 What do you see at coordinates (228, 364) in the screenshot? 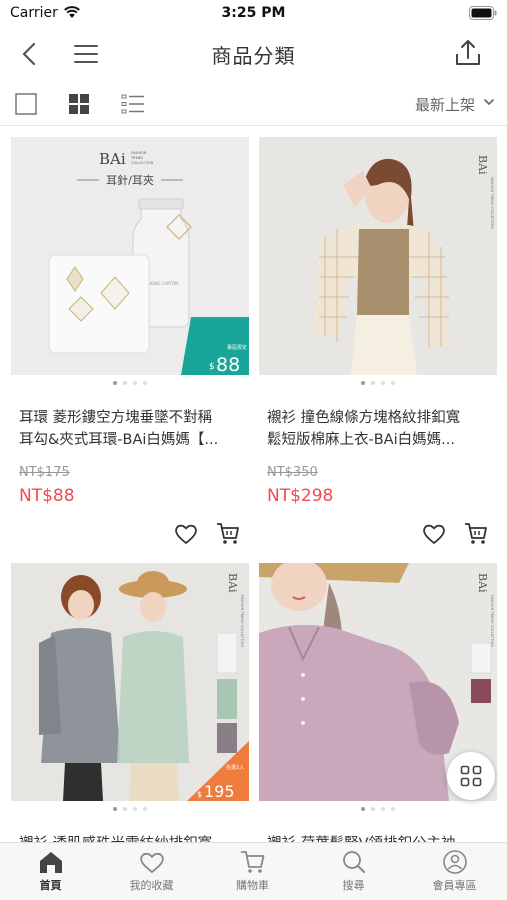
I see `svg-text: 88` at bounding box center [228, 364].